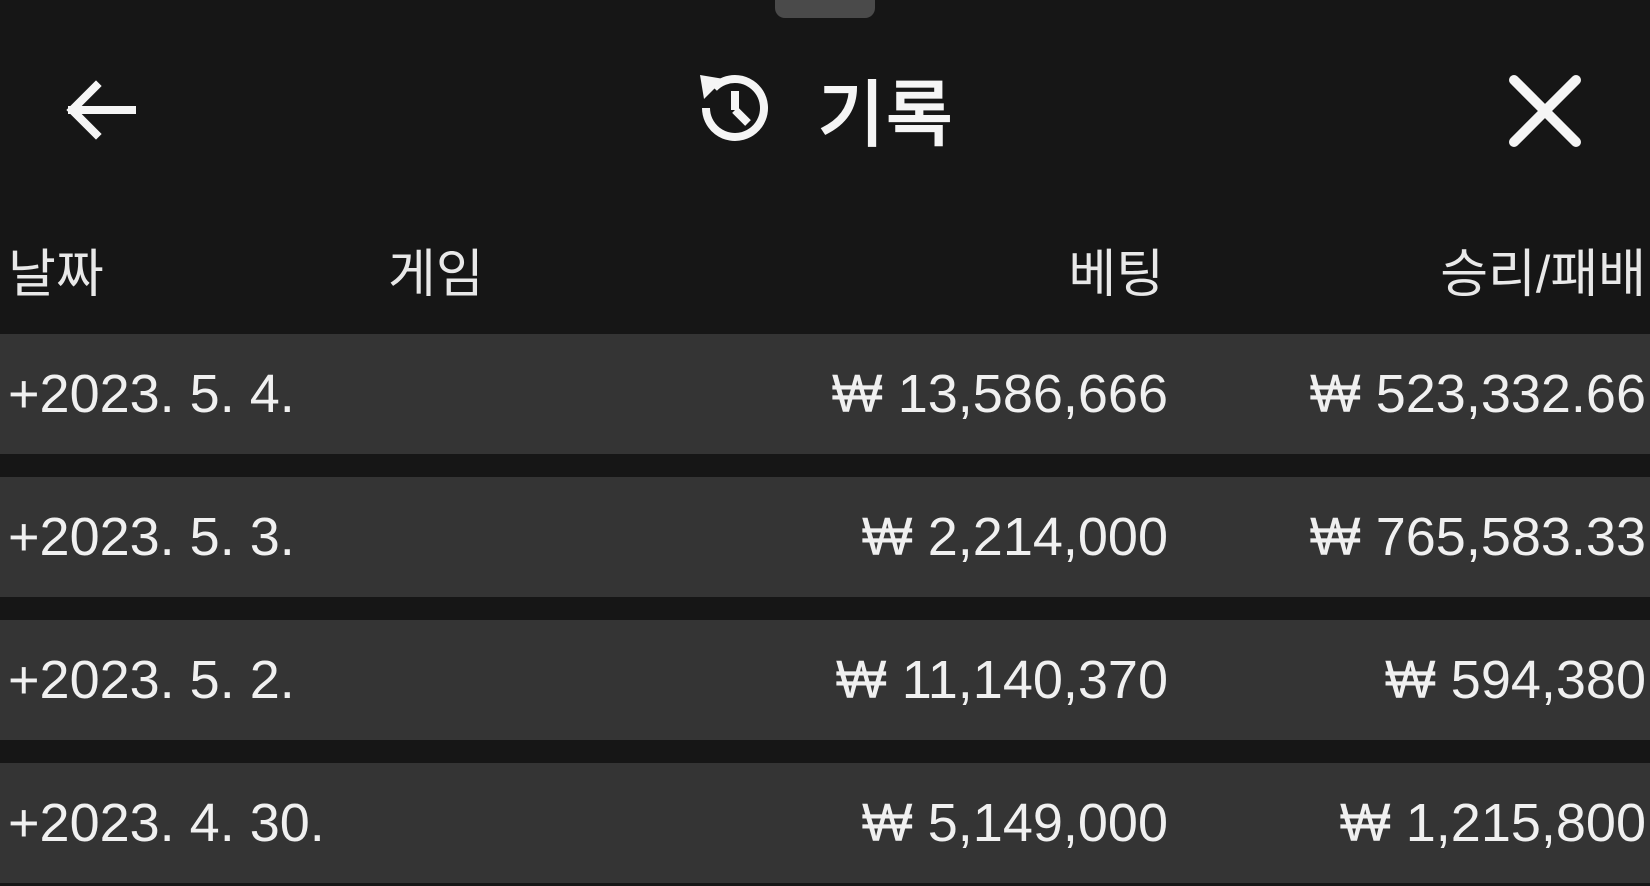 Image resolution: width=1650 pixels, height=886 pixels. What do you see at coordinates (1014, 823) in the screenshot?
I see `row-bet: ₩ 5,149,000` at bounding box center [1014, 823].